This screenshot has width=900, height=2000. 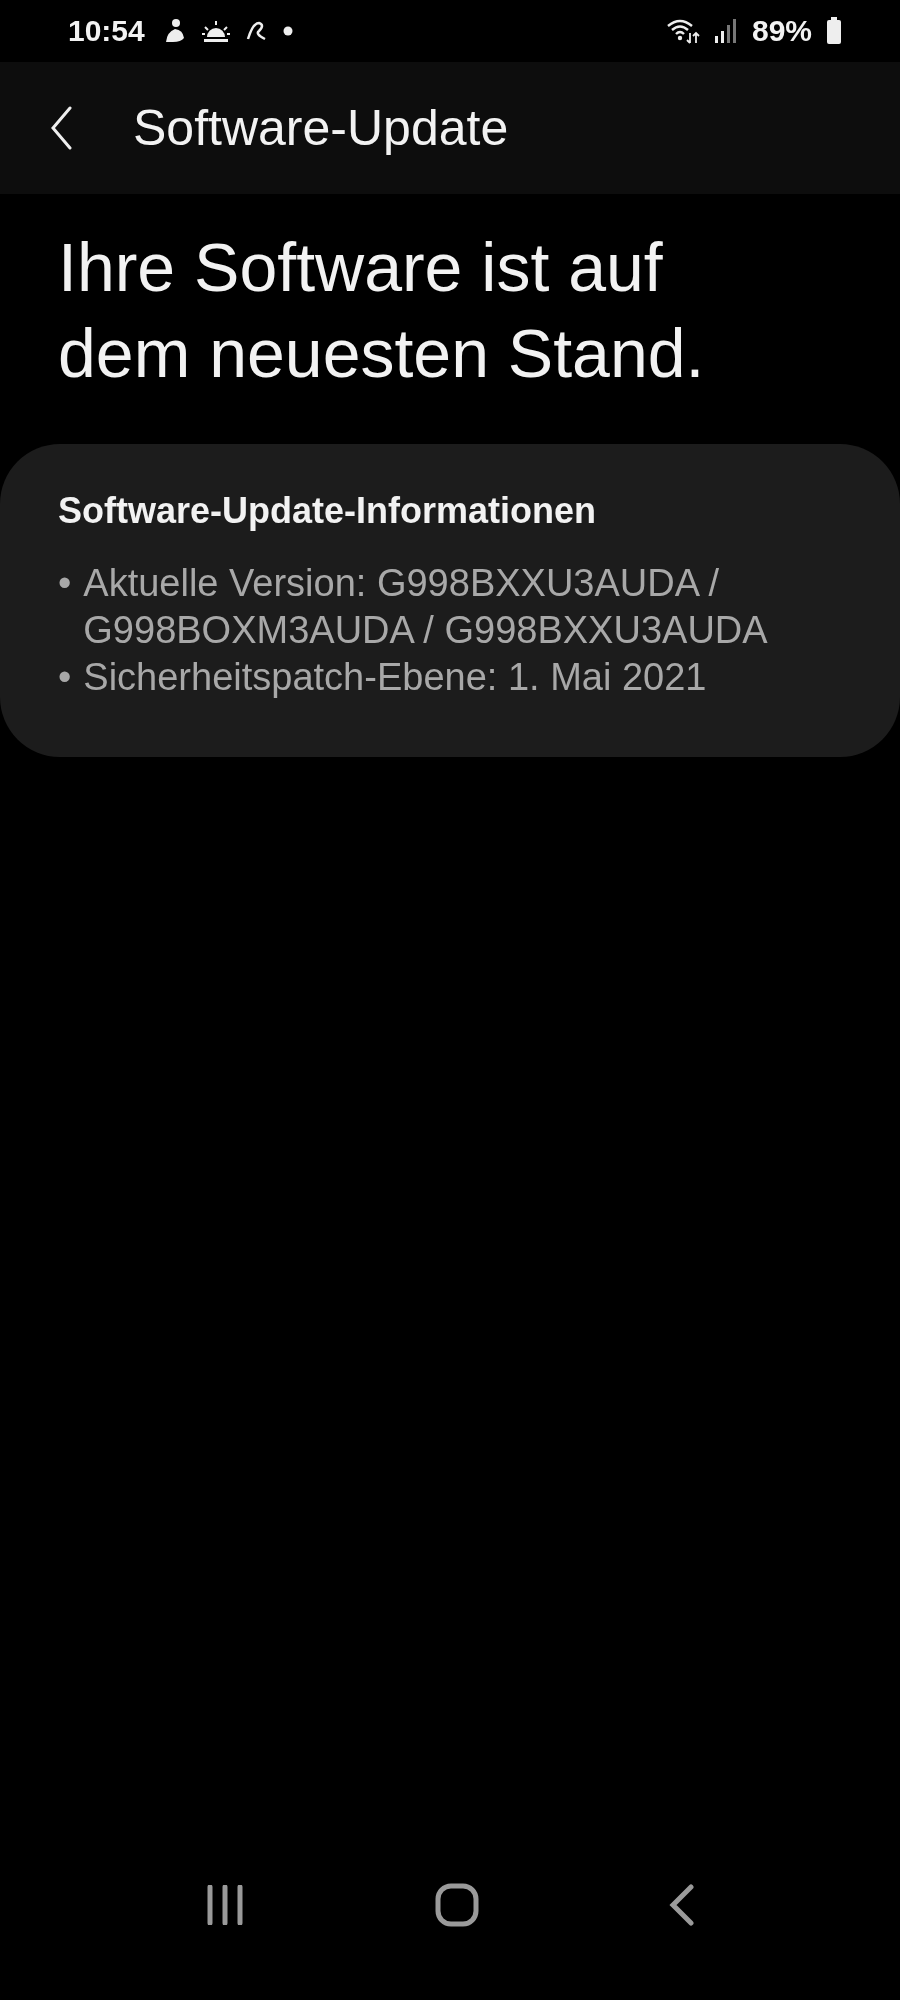 I want to click on battery-percentage: 89%, so click(x=781, y=31).